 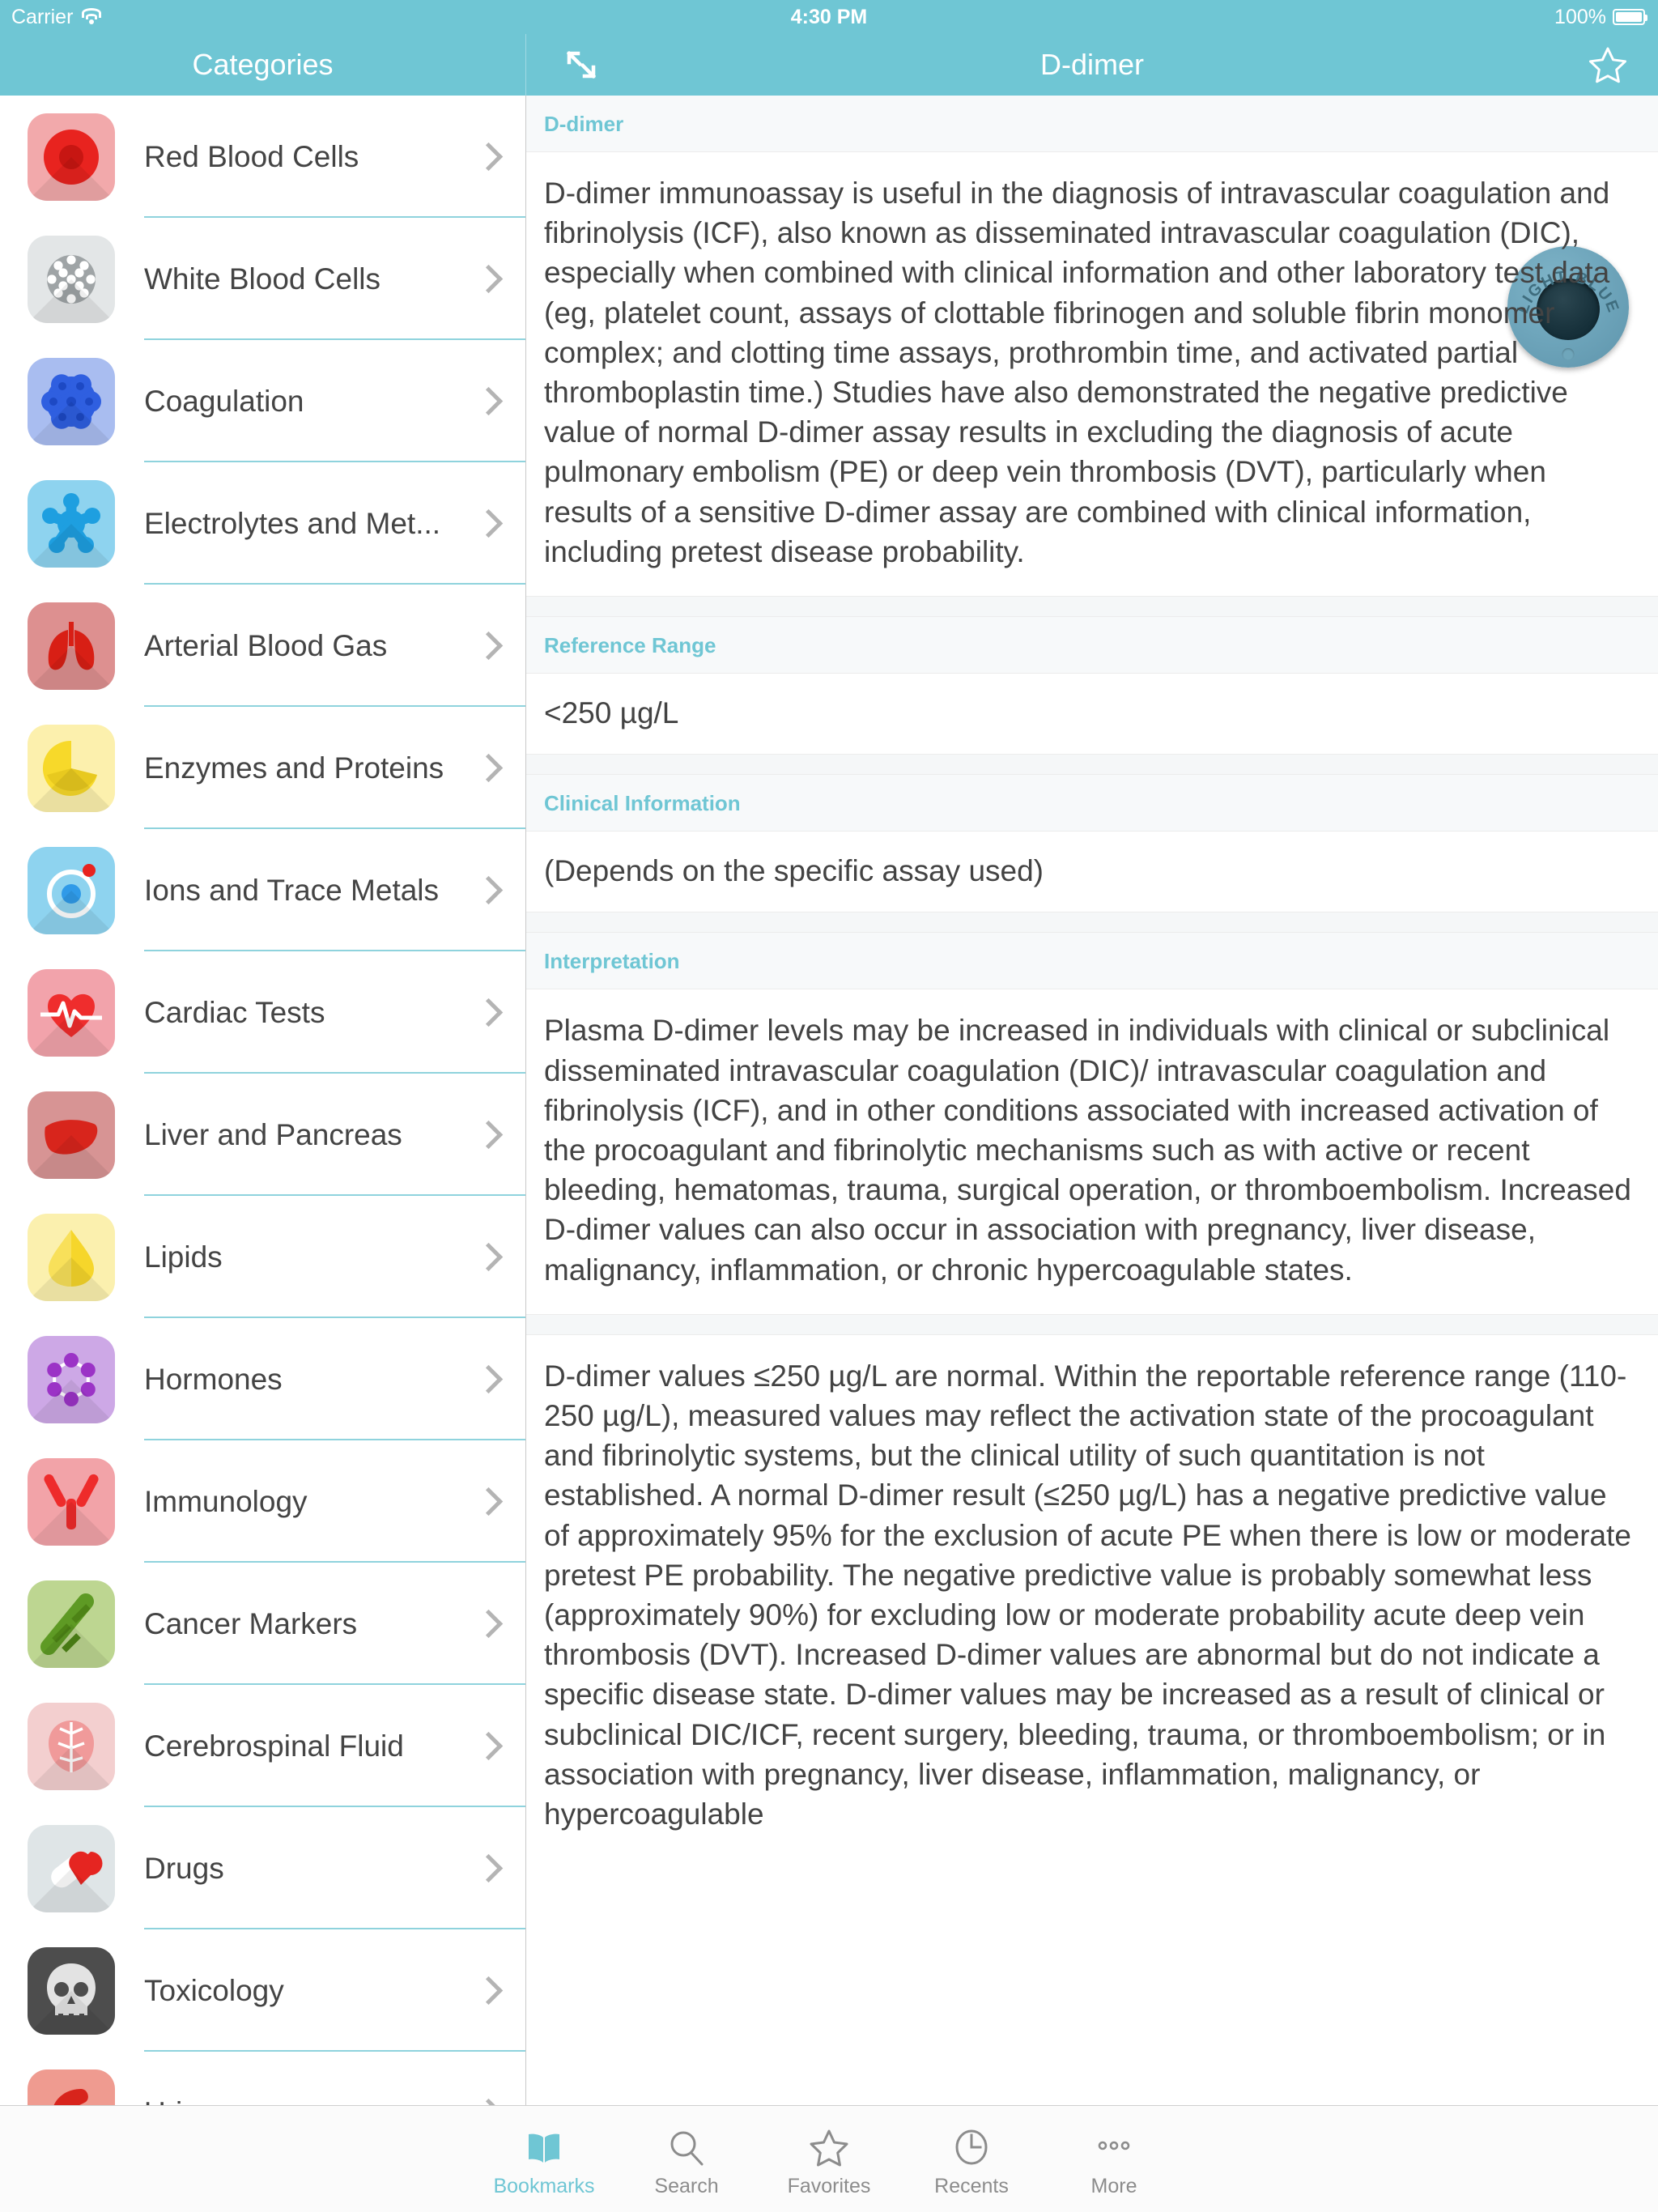 I want to click on sidebar-item-cardiac-tests: Cardiac Tests, so click(x=262, y=1012).